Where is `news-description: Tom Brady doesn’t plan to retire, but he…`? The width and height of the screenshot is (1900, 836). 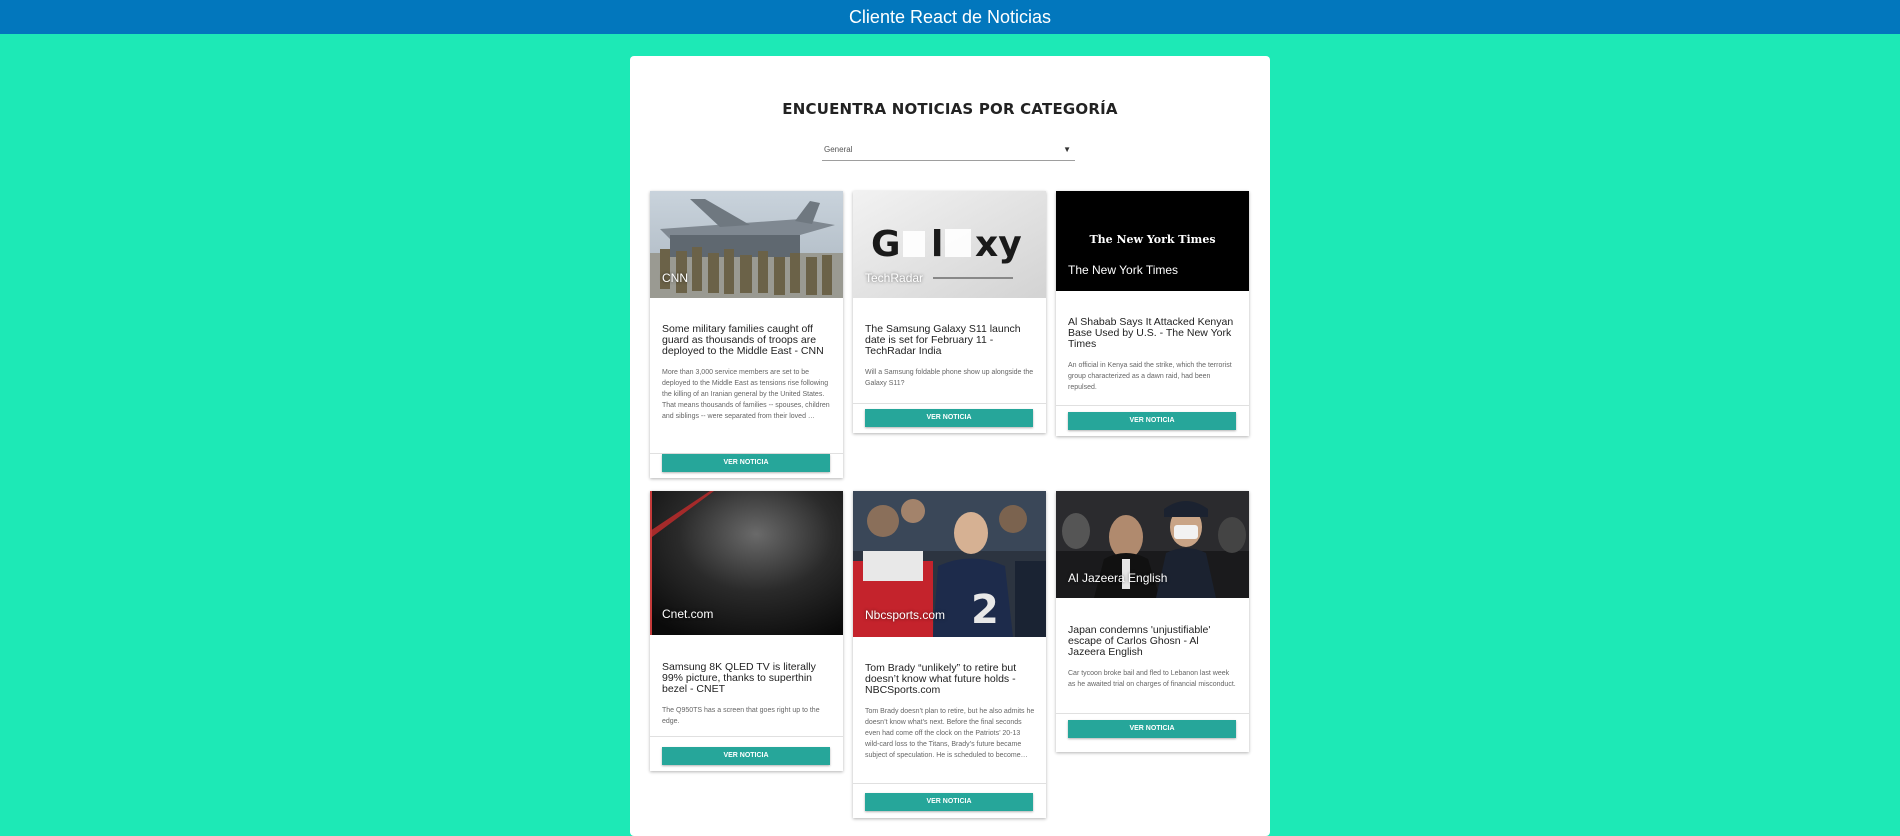 news-description: Tom Brady doesn’t plan to retire, but he… is located at coordinates (950, 733).